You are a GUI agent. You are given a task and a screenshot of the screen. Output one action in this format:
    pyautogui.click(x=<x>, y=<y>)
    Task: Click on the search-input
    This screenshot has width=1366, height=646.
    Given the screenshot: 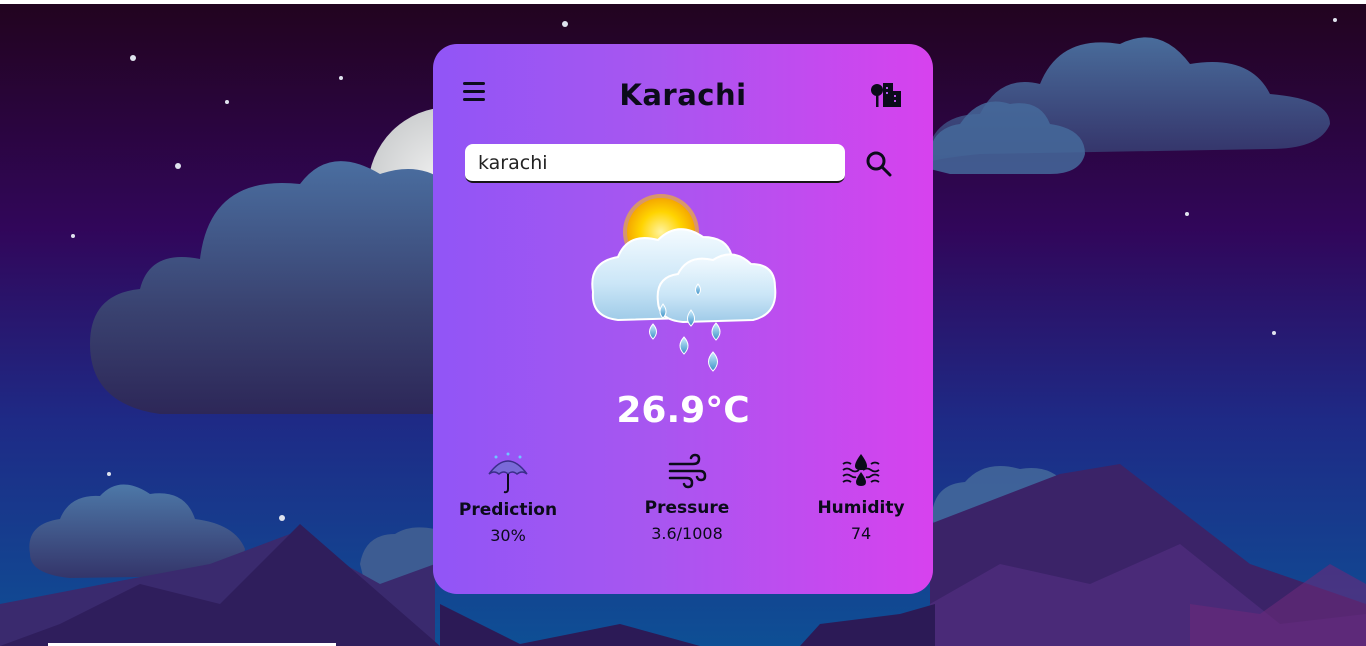 What is the action you would take?
    pyautogui.click(x=655, y=163)
    